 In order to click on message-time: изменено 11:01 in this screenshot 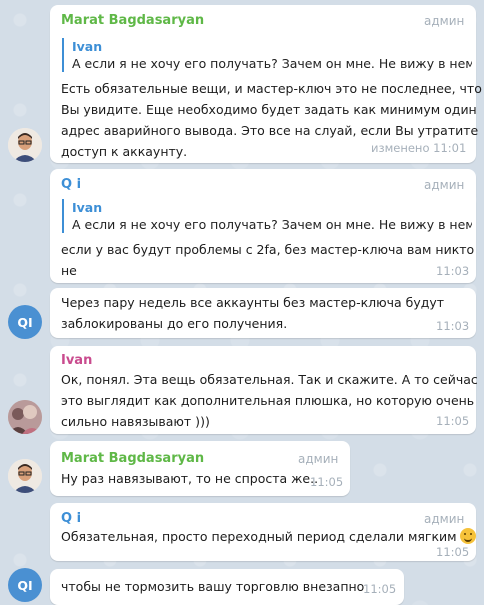, I will do `click(419, 148)`.